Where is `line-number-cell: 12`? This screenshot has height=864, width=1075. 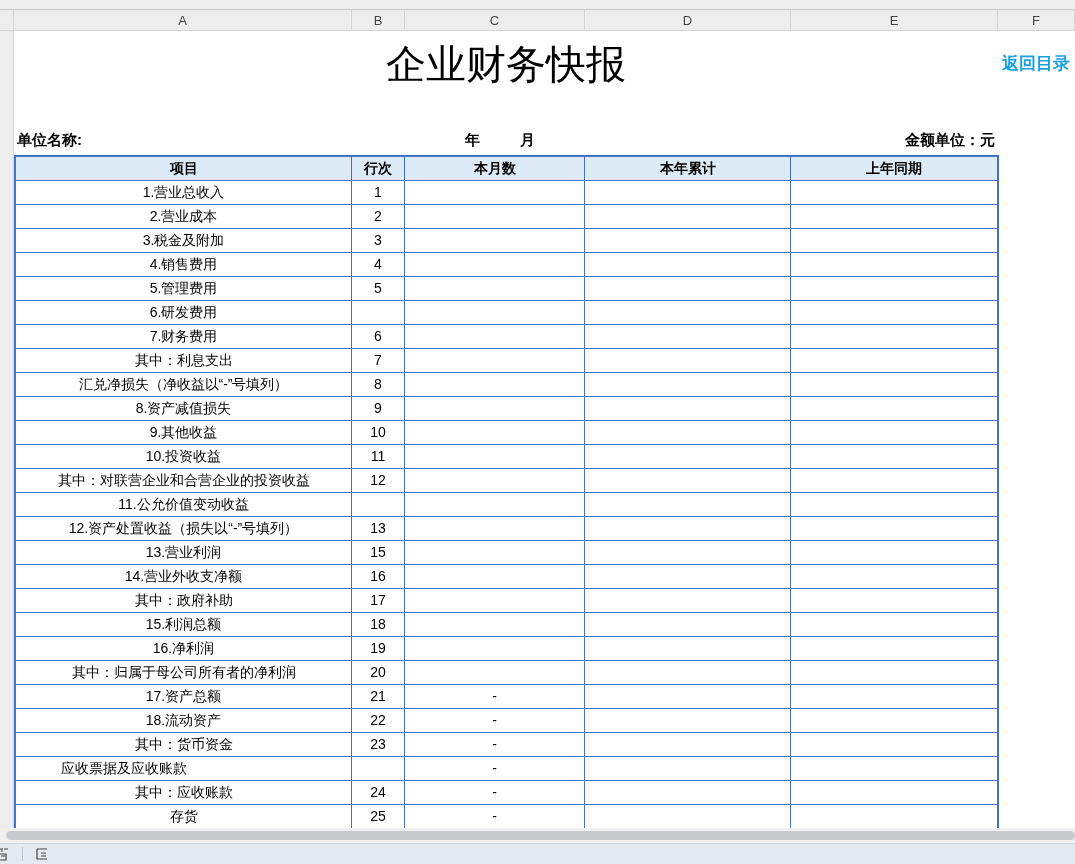
line-number-cell: 12 is located at coordinates (378, 480).